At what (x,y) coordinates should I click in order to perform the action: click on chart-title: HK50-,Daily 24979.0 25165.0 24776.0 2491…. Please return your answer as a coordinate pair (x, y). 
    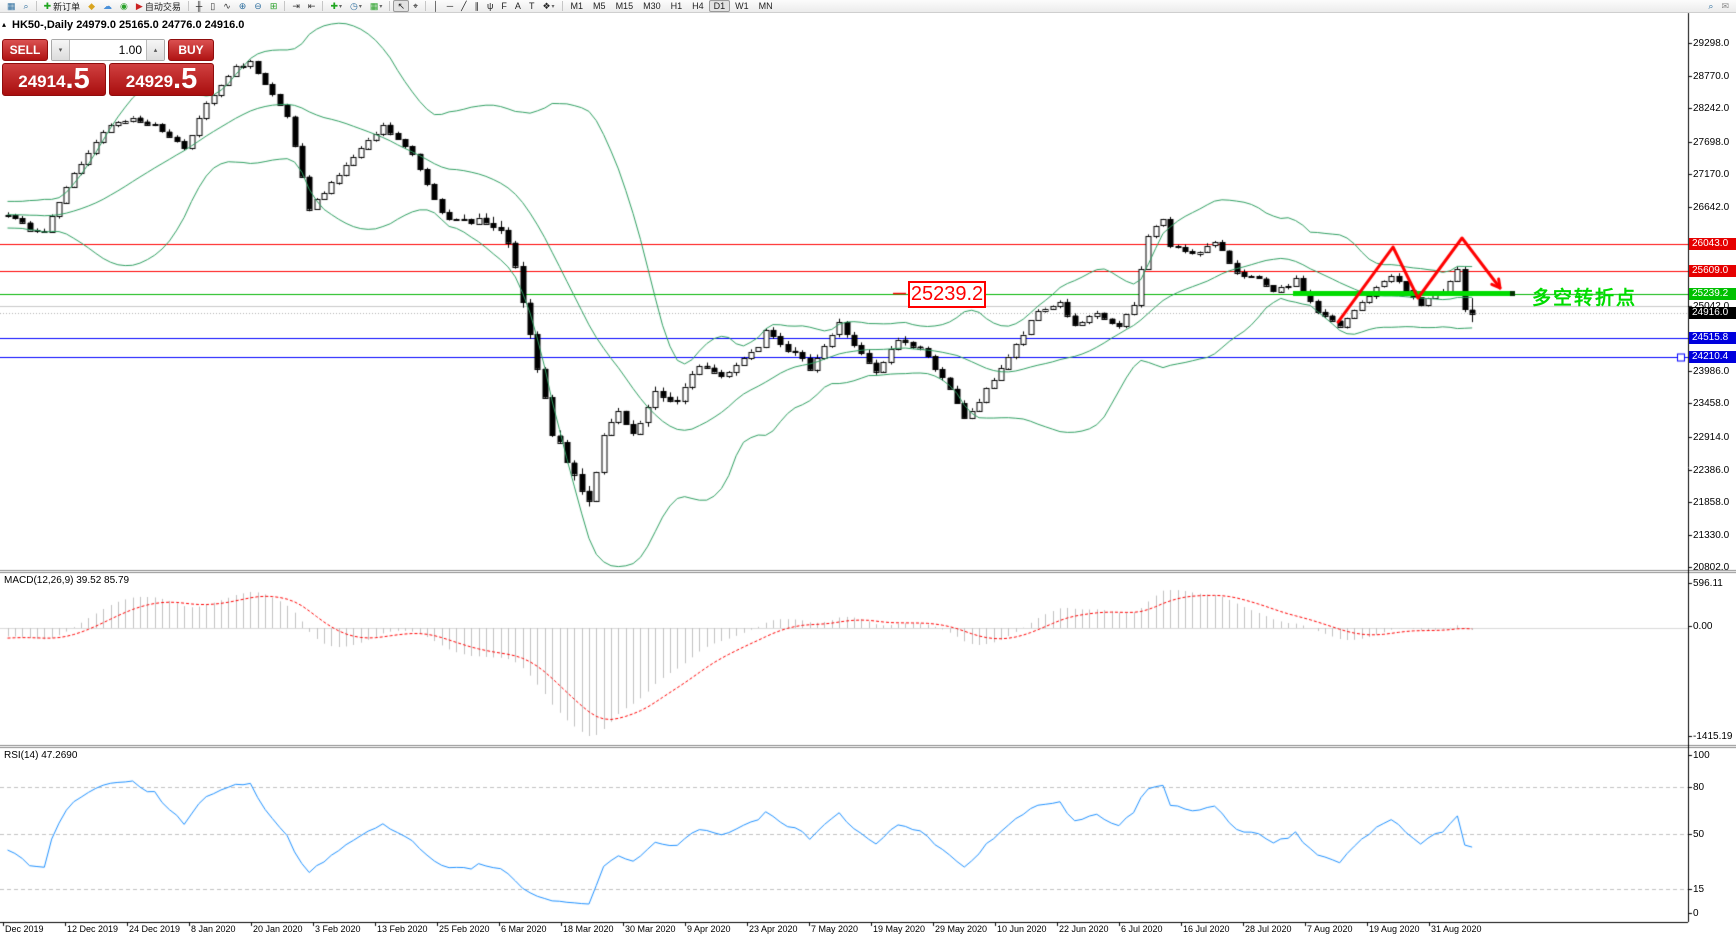
    Looking at the image, I should click on (128, 25).